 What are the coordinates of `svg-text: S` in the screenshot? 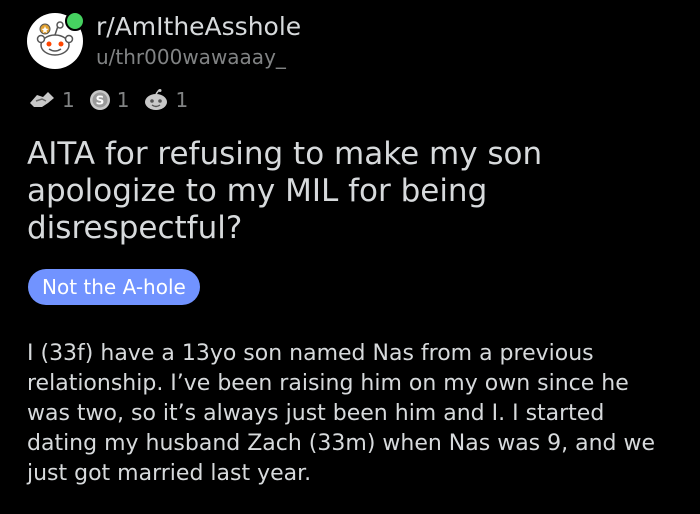 It's located at (99, 101).